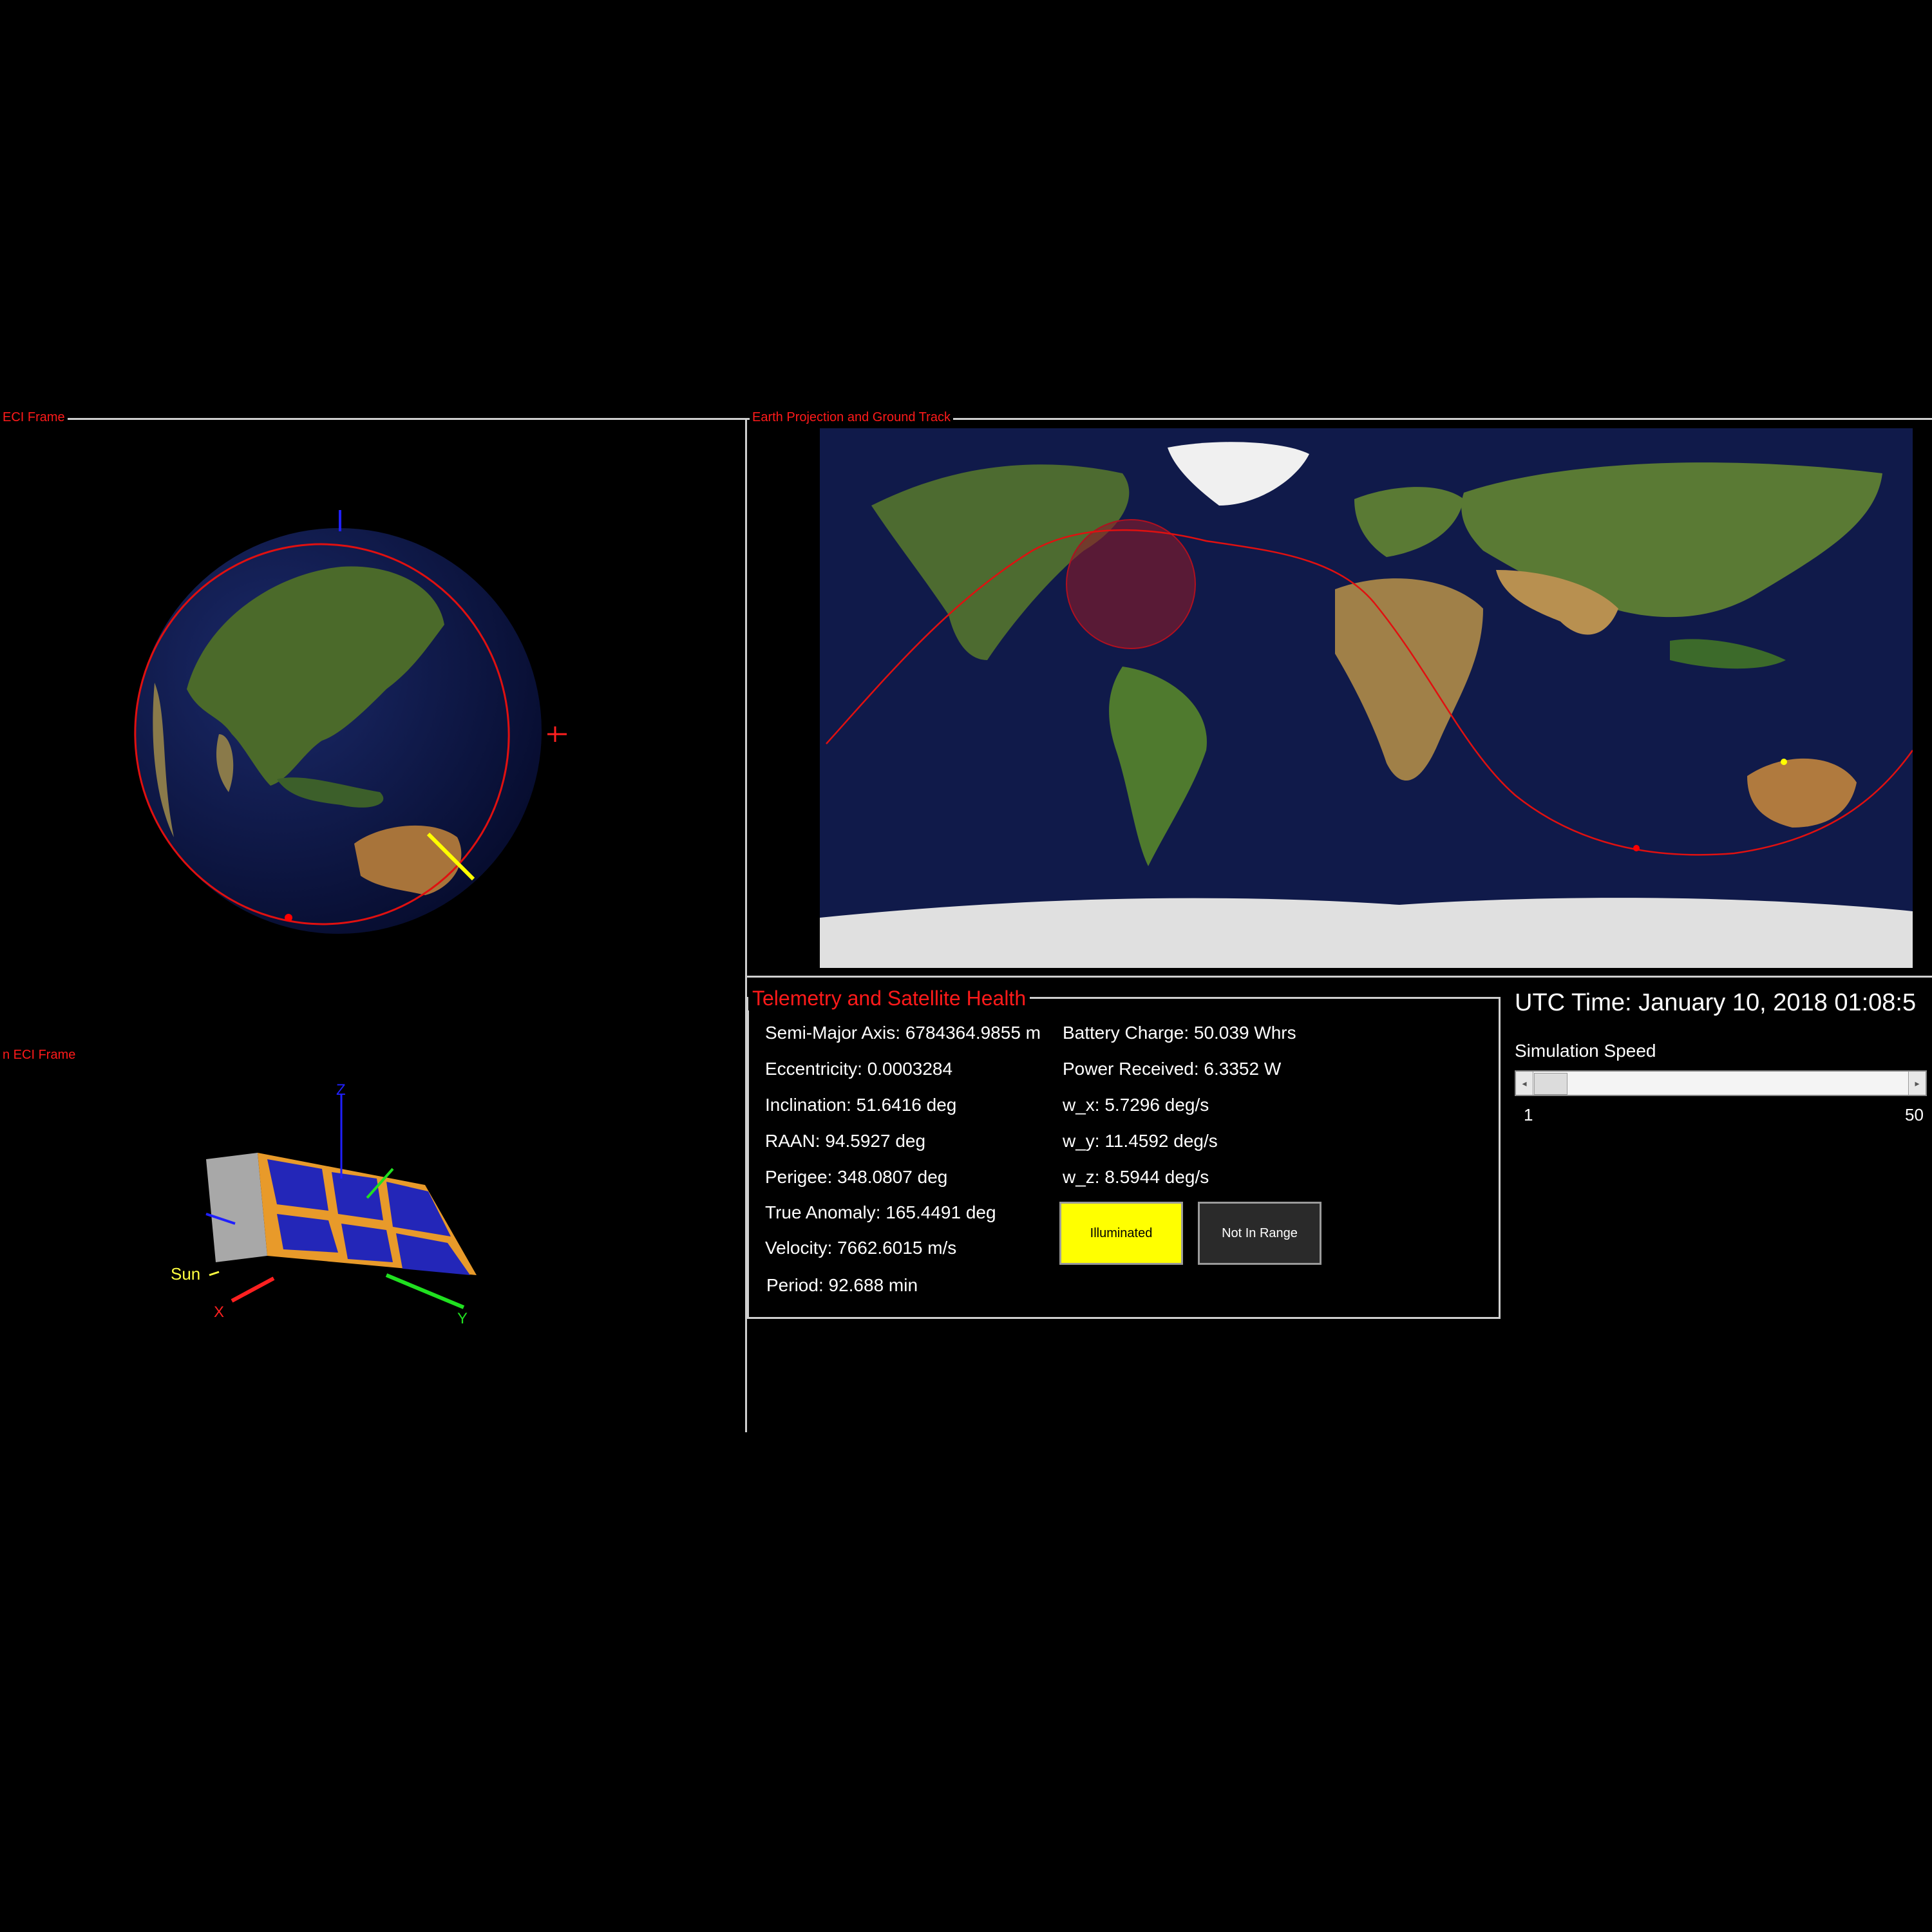 This screenshot has height=1932, width=1932. What do you see at coordinates (1124, 1158) in the screenshot?
I see `telemetry-panel` at bounding box center [1124, 1158].